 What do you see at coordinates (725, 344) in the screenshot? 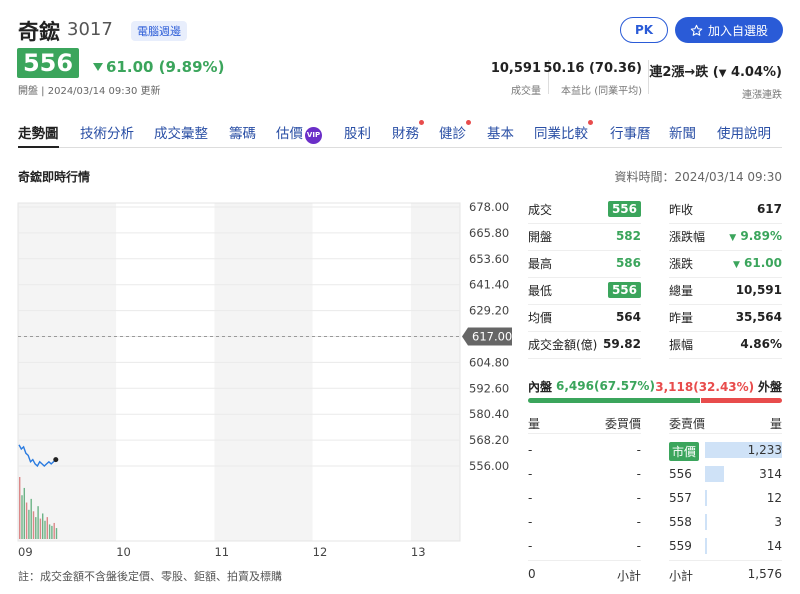
I see `quote-row: 振幅 4.86%` at bounding box center [725, 344].